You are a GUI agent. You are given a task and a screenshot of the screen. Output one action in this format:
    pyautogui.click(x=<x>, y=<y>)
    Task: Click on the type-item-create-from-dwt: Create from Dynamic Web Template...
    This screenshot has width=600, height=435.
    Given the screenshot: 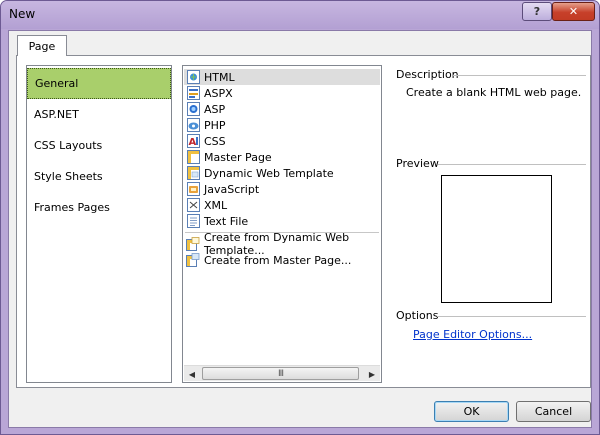 What is the action you would take?
    pyautogui.click(x=282, y=244)
    